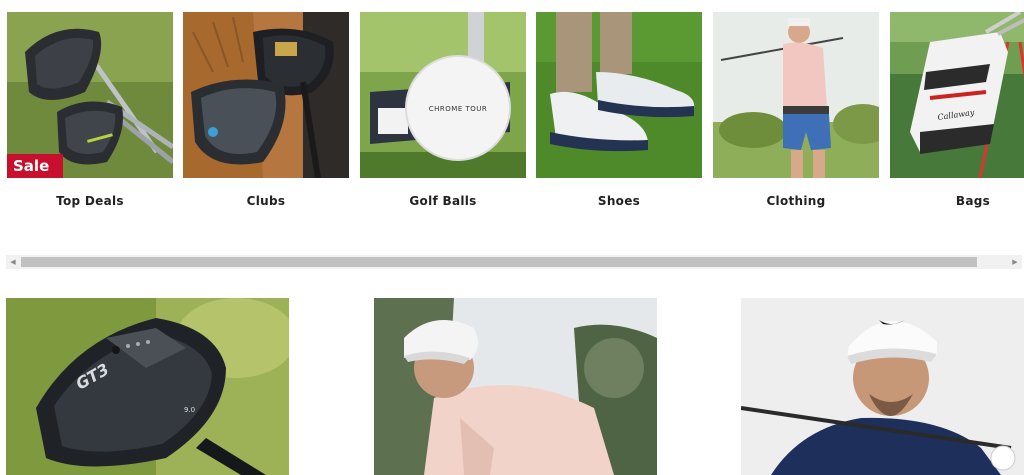 This screenshot has height=475, width=1024. Describe the element at coordinates (90, 95) in the screenshot. I see `top-deals-image: Sale` at that location.